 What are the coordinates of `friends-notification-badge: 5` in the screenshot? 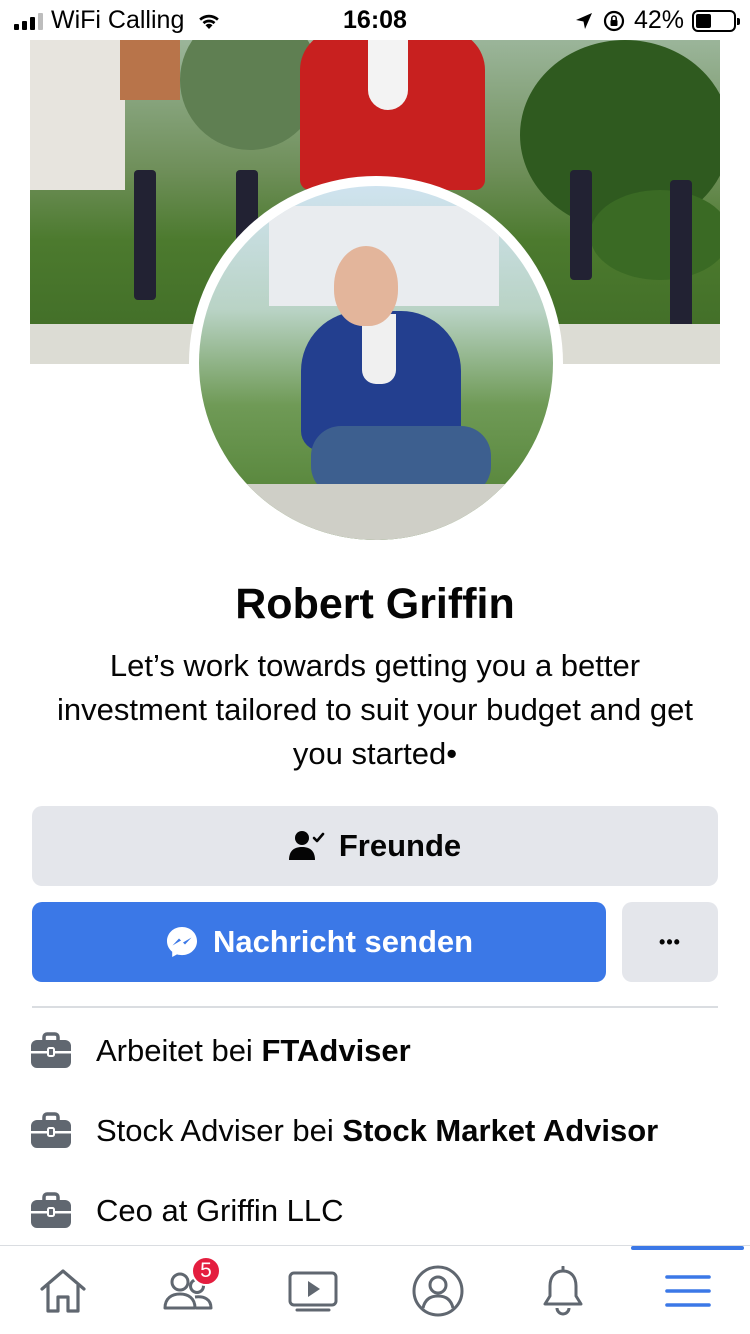 It's located at (206, 1271).